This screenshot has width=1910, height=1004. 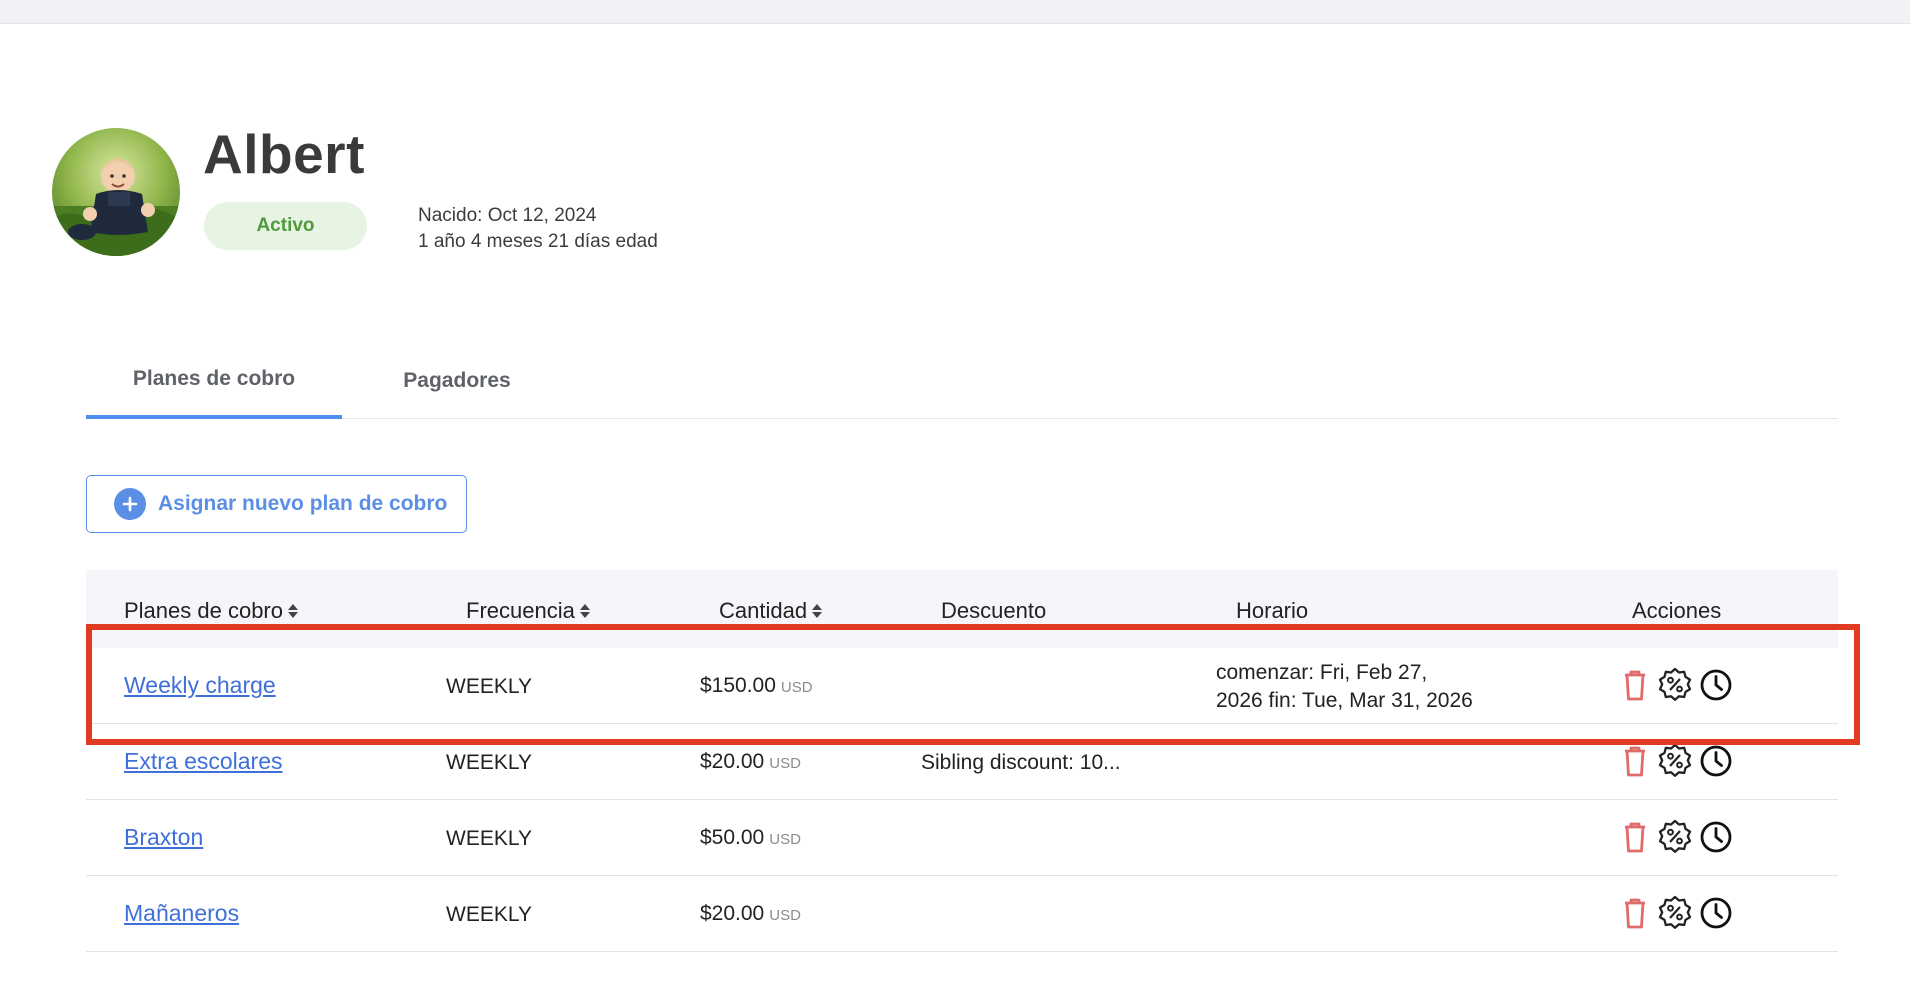 I want to click on amount-cell: $50.00 USD, so click(x=750, y=838).